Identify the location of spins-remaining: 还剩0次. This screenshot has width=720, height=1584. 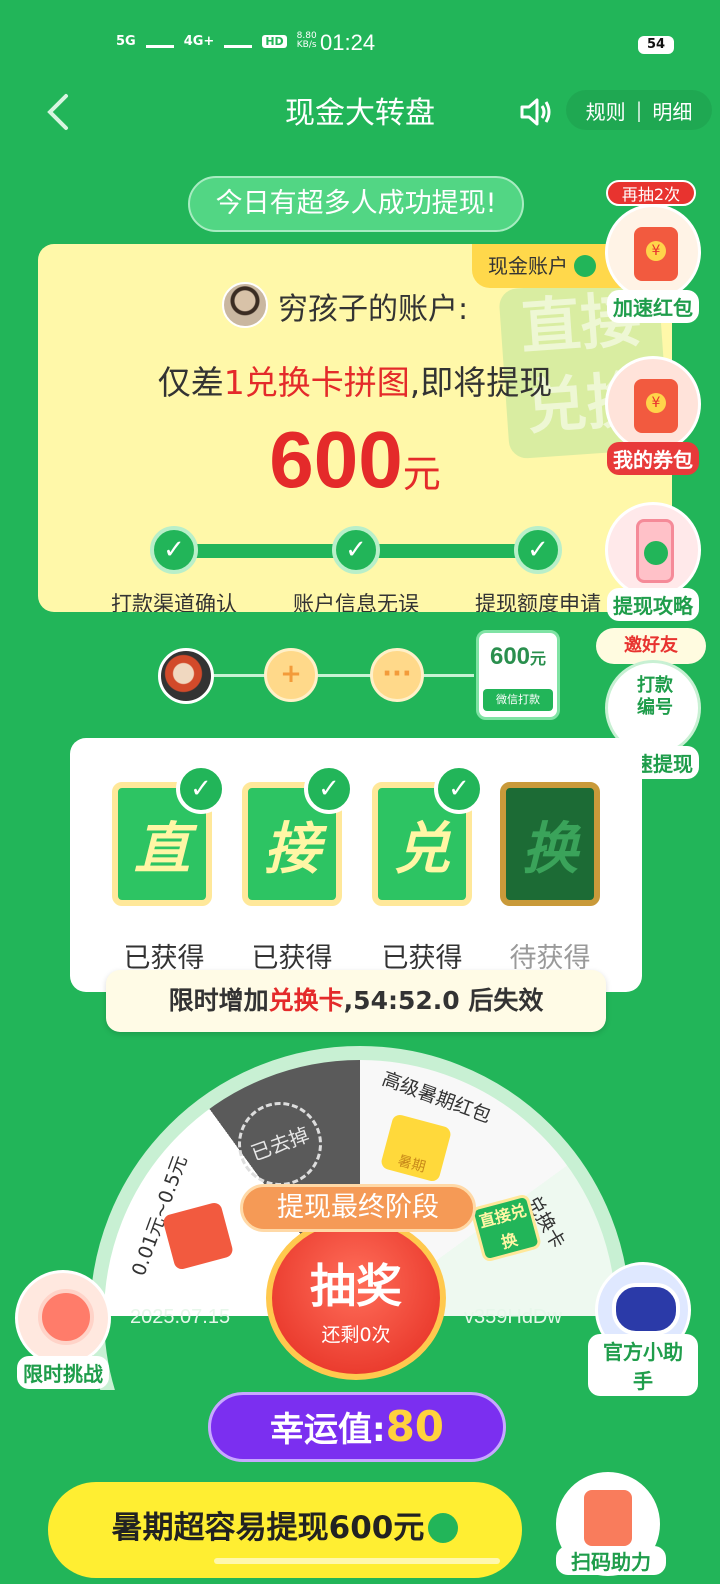
(356, 1335).